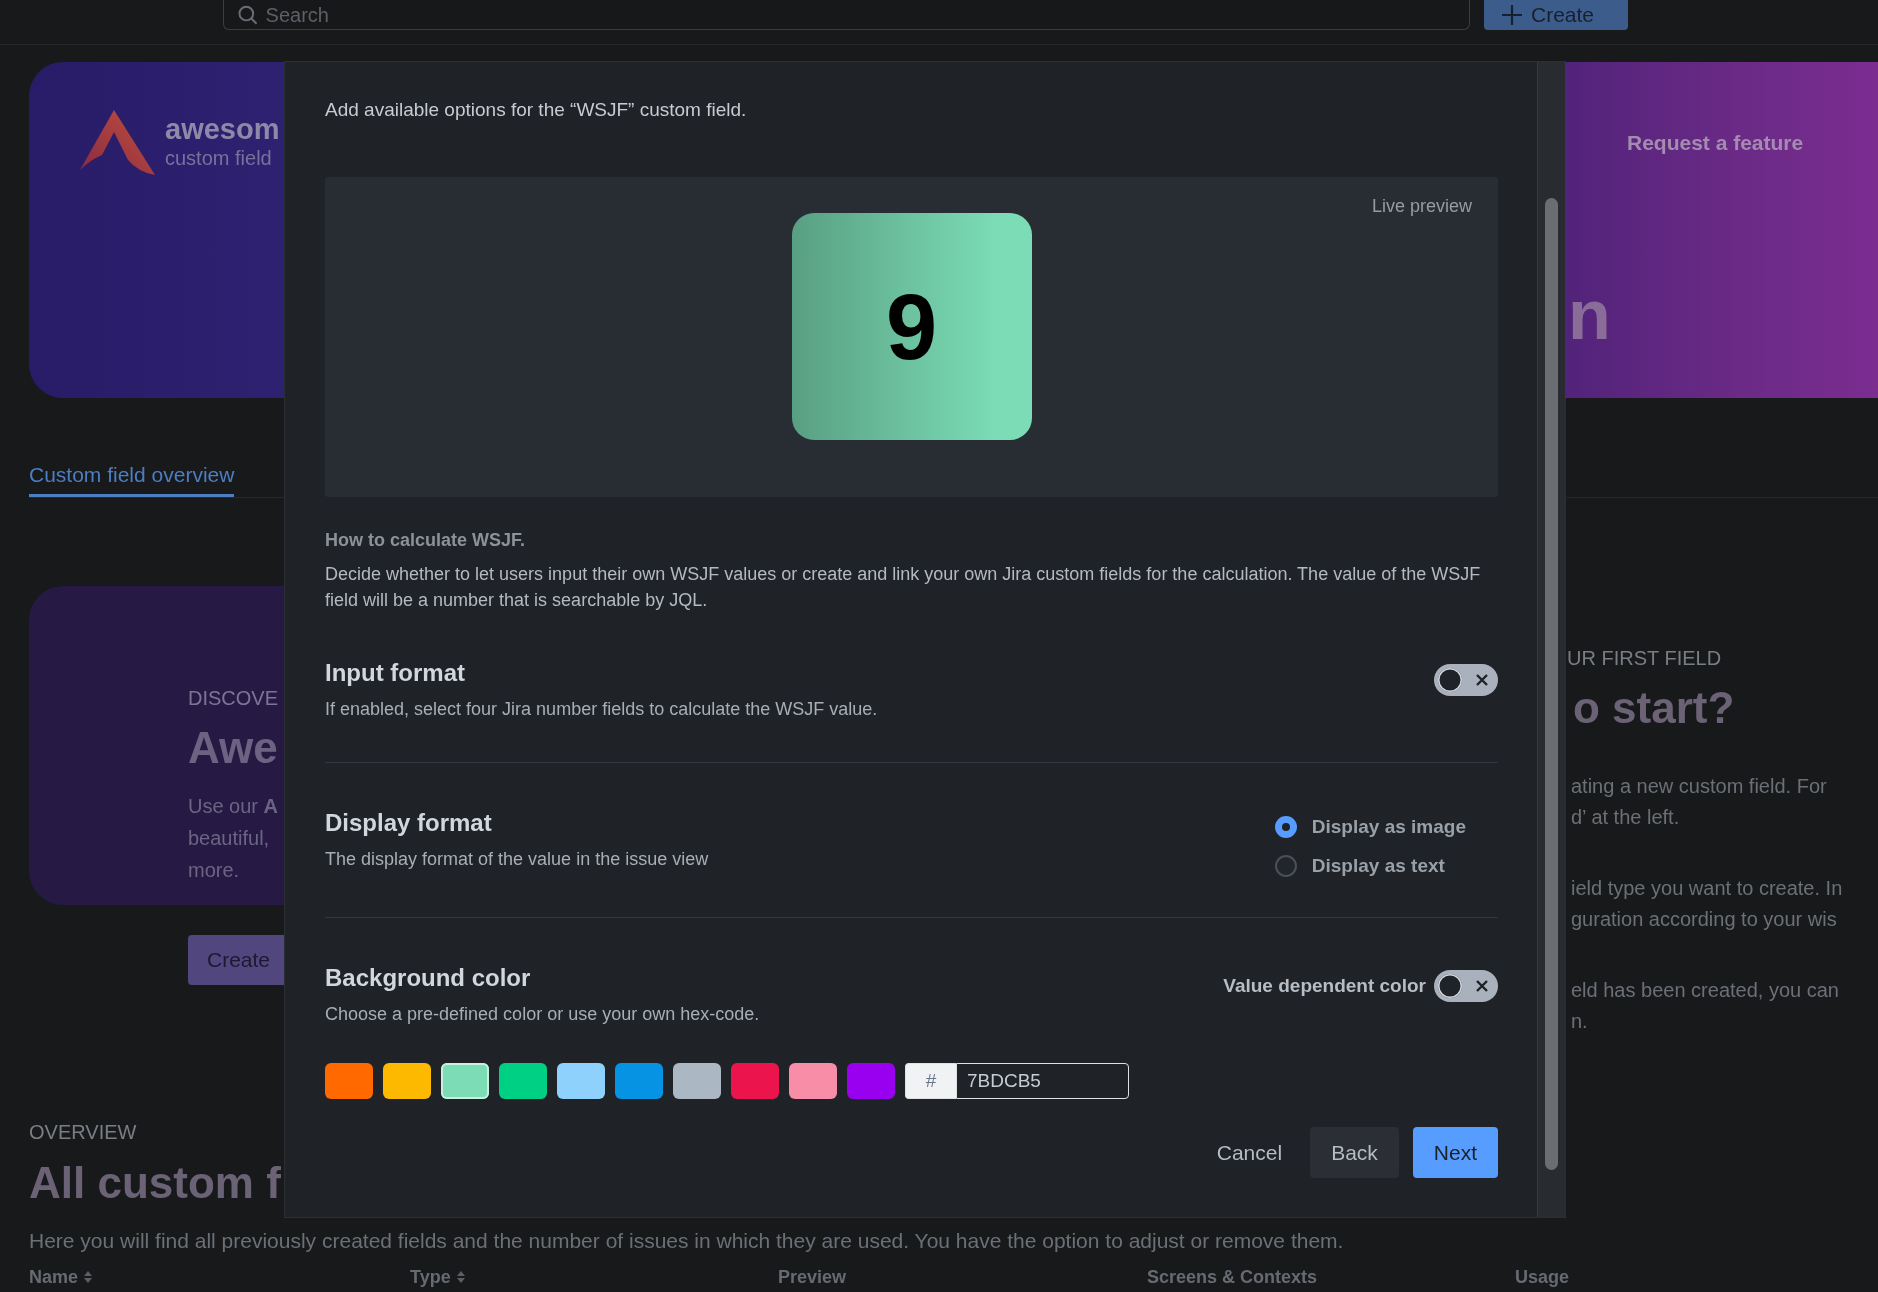  Describe the element at coordinates (1512, 15) in the screenshot. I see `plus-icon` at that location.